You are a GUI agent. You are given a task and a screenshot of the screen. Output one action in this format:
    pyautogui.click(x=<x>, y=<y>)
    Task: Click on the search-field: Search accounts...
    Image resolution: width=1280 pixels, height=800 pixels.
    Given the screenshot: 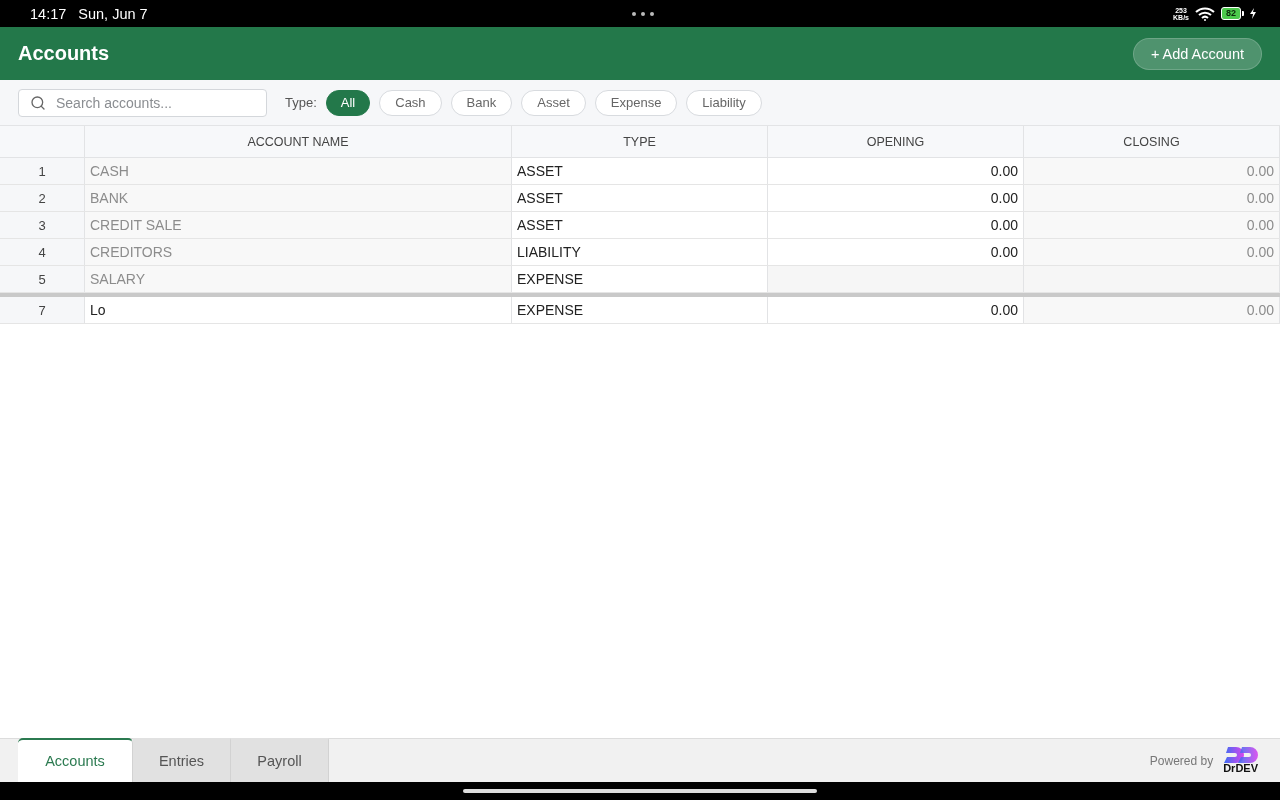 What is the action you would take?
    pyautogui.click(x=142, y=102)
    